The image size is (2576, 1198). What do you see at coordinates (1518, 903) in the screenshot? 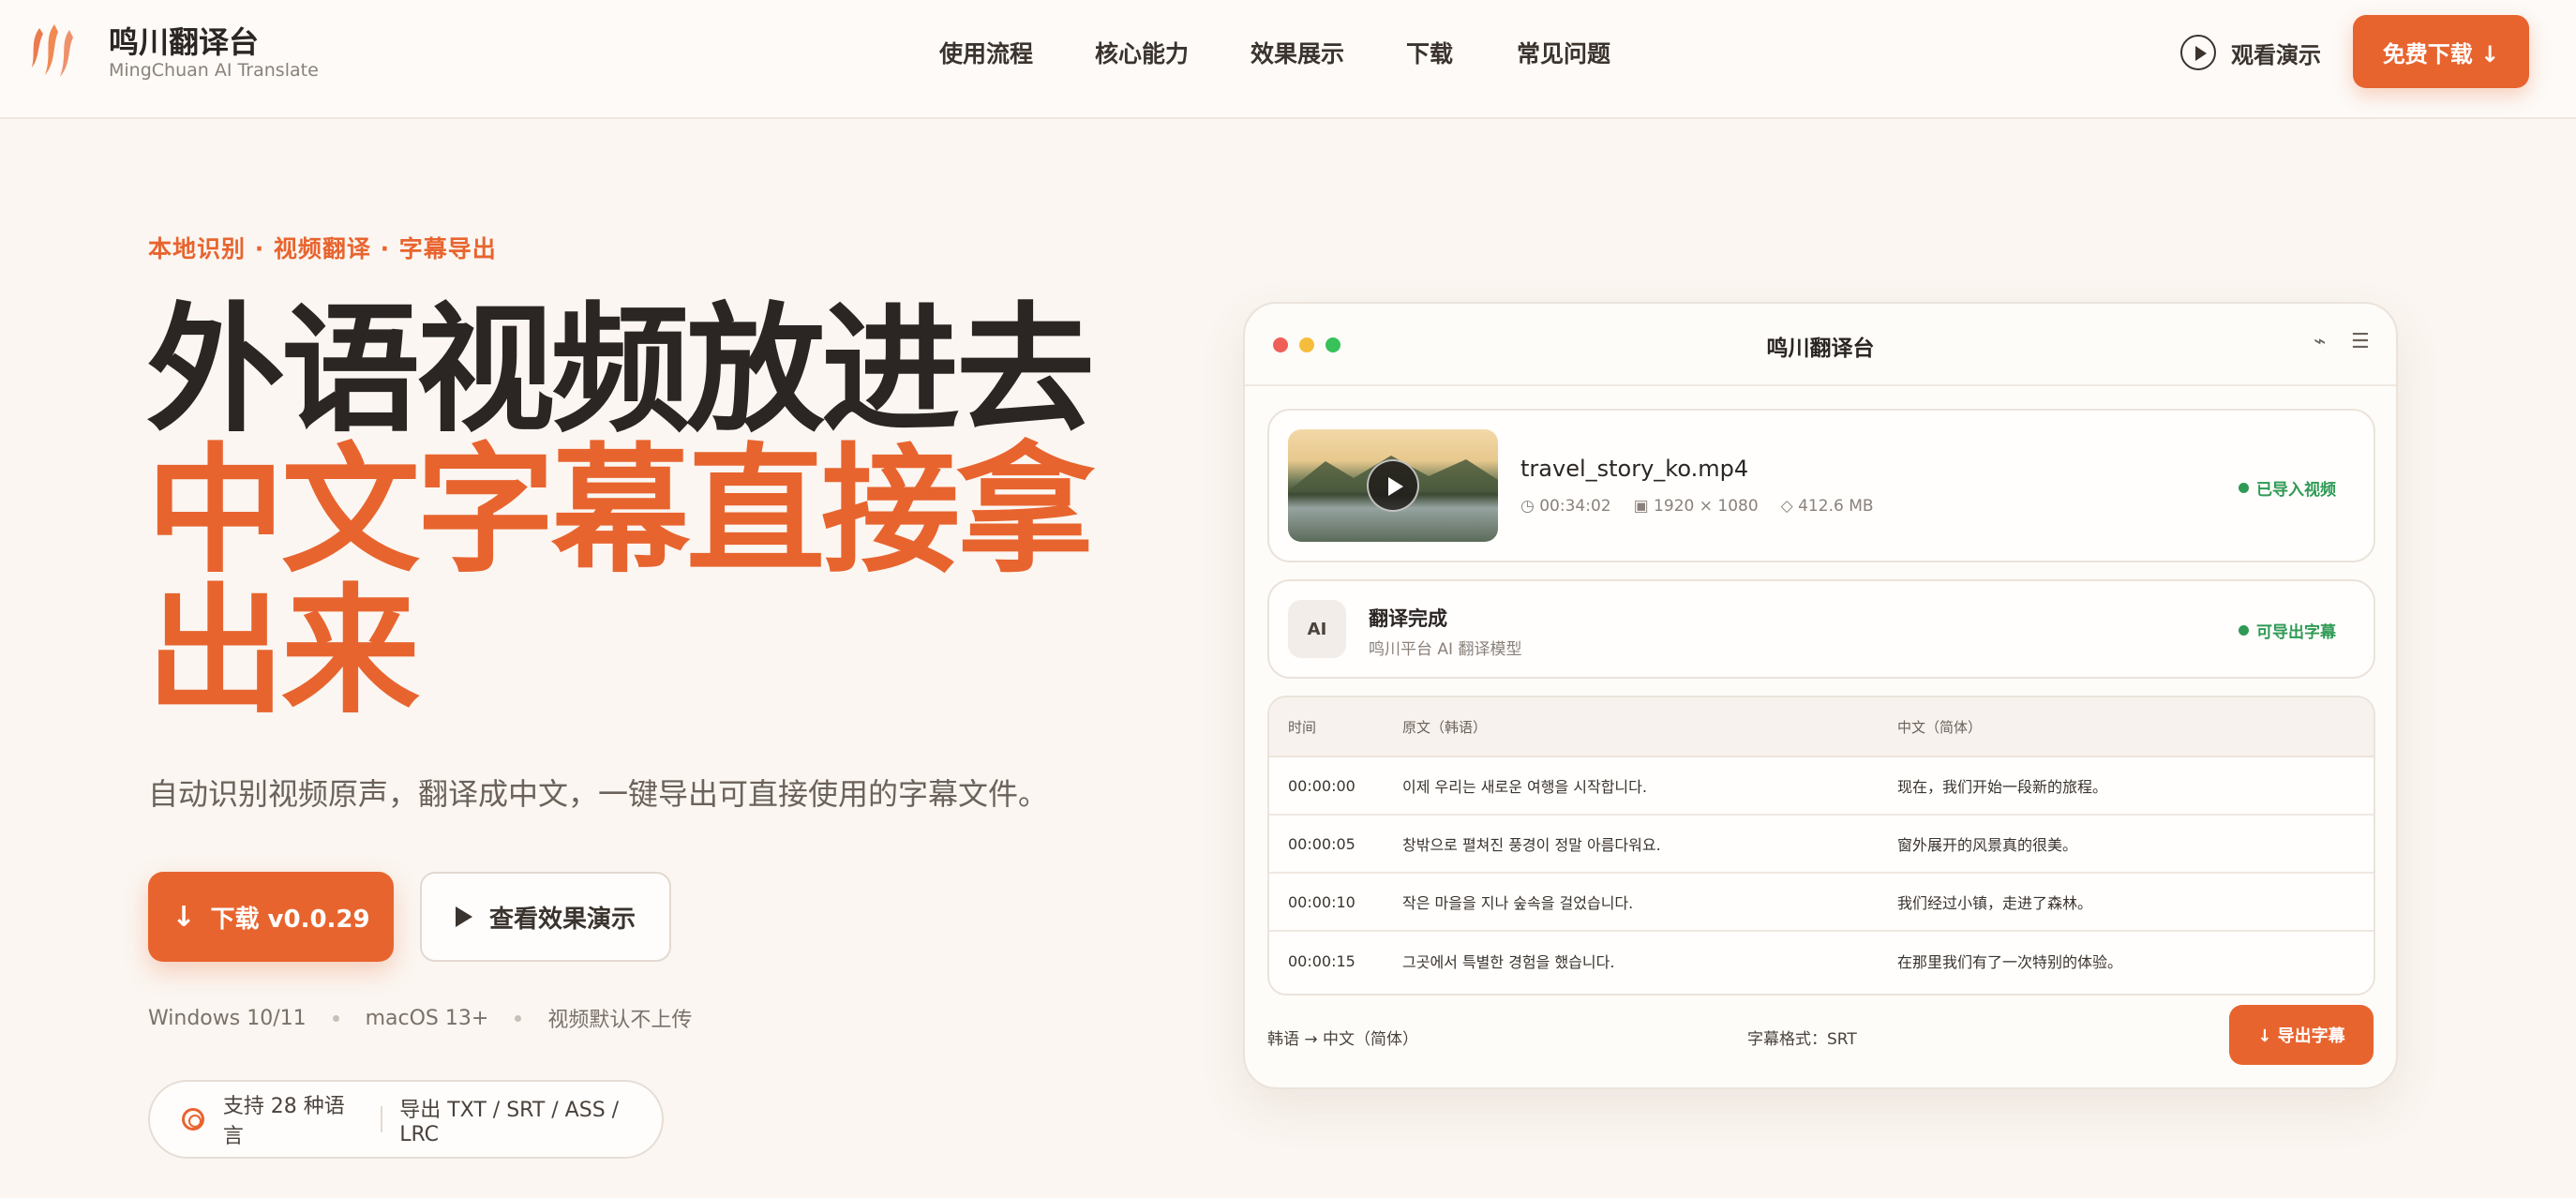
I see `row-source: 작은 마을을 지나 숲속을 걸었습니다.` at bounding box center [1518, 903].